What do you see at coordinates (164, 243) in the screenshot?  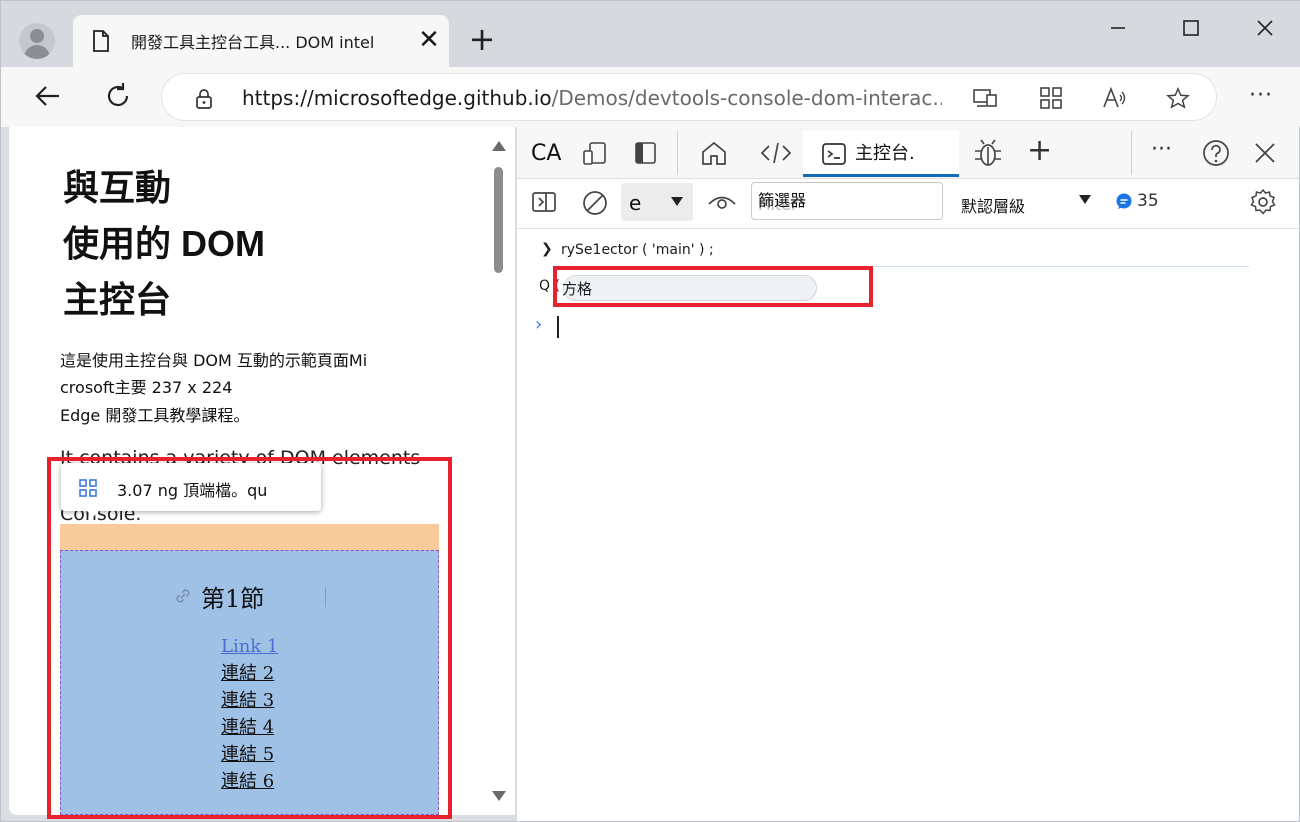 I see `page-heading-line-2: 使用的 DOM` at bounding box center [164, 243].